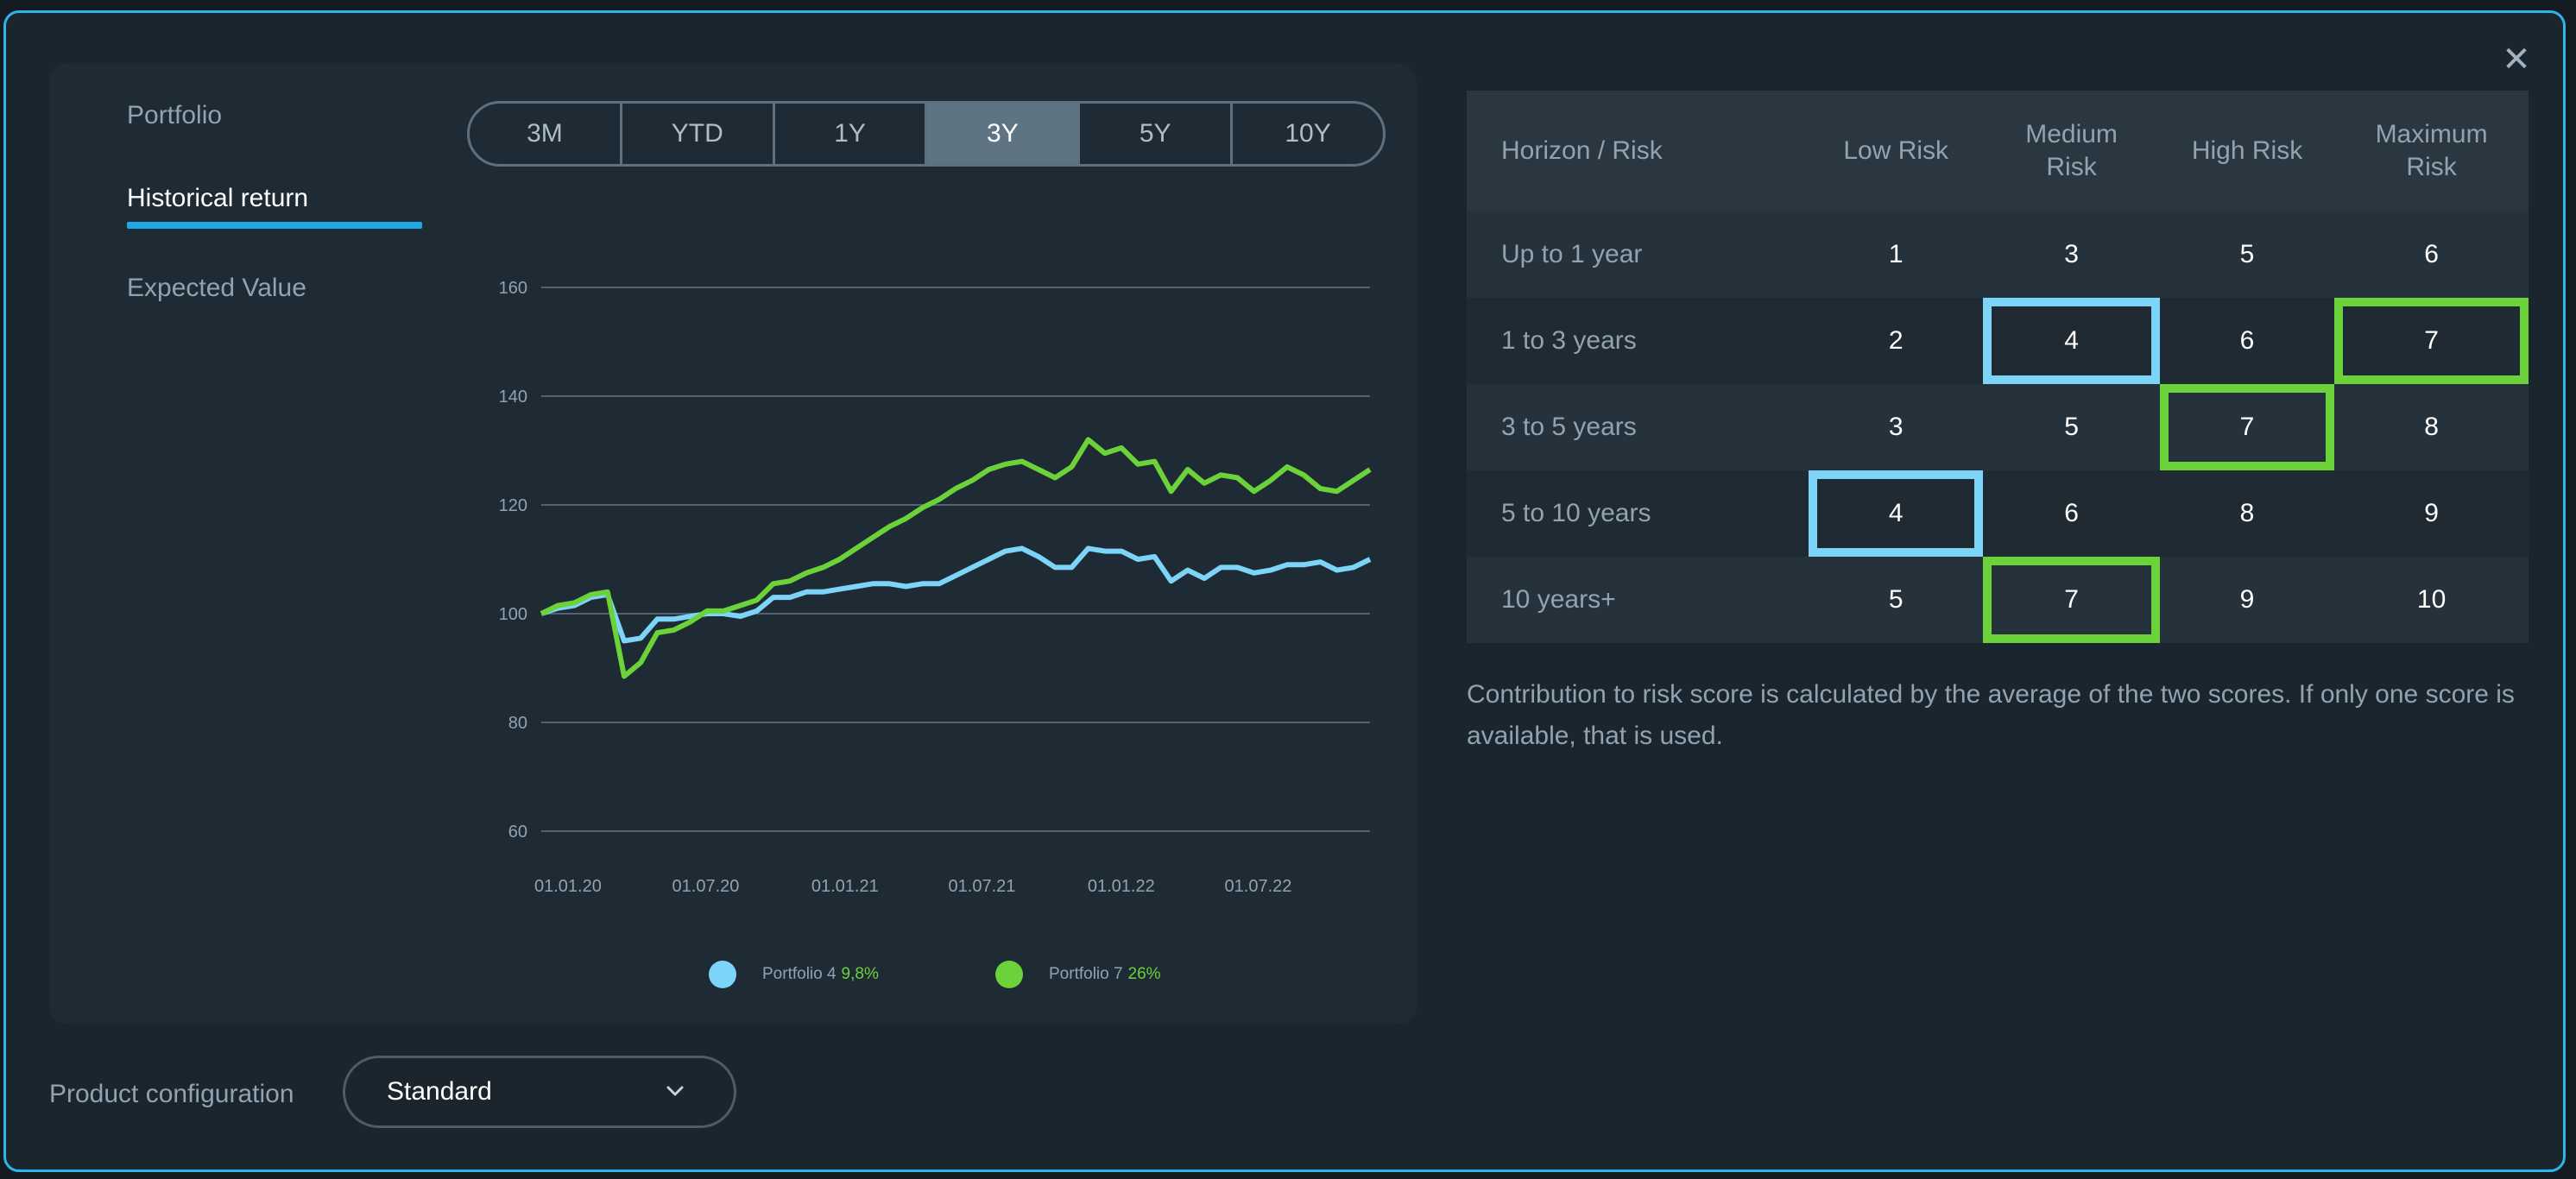  I want to click on nav-active-underline, so click(274, 226).